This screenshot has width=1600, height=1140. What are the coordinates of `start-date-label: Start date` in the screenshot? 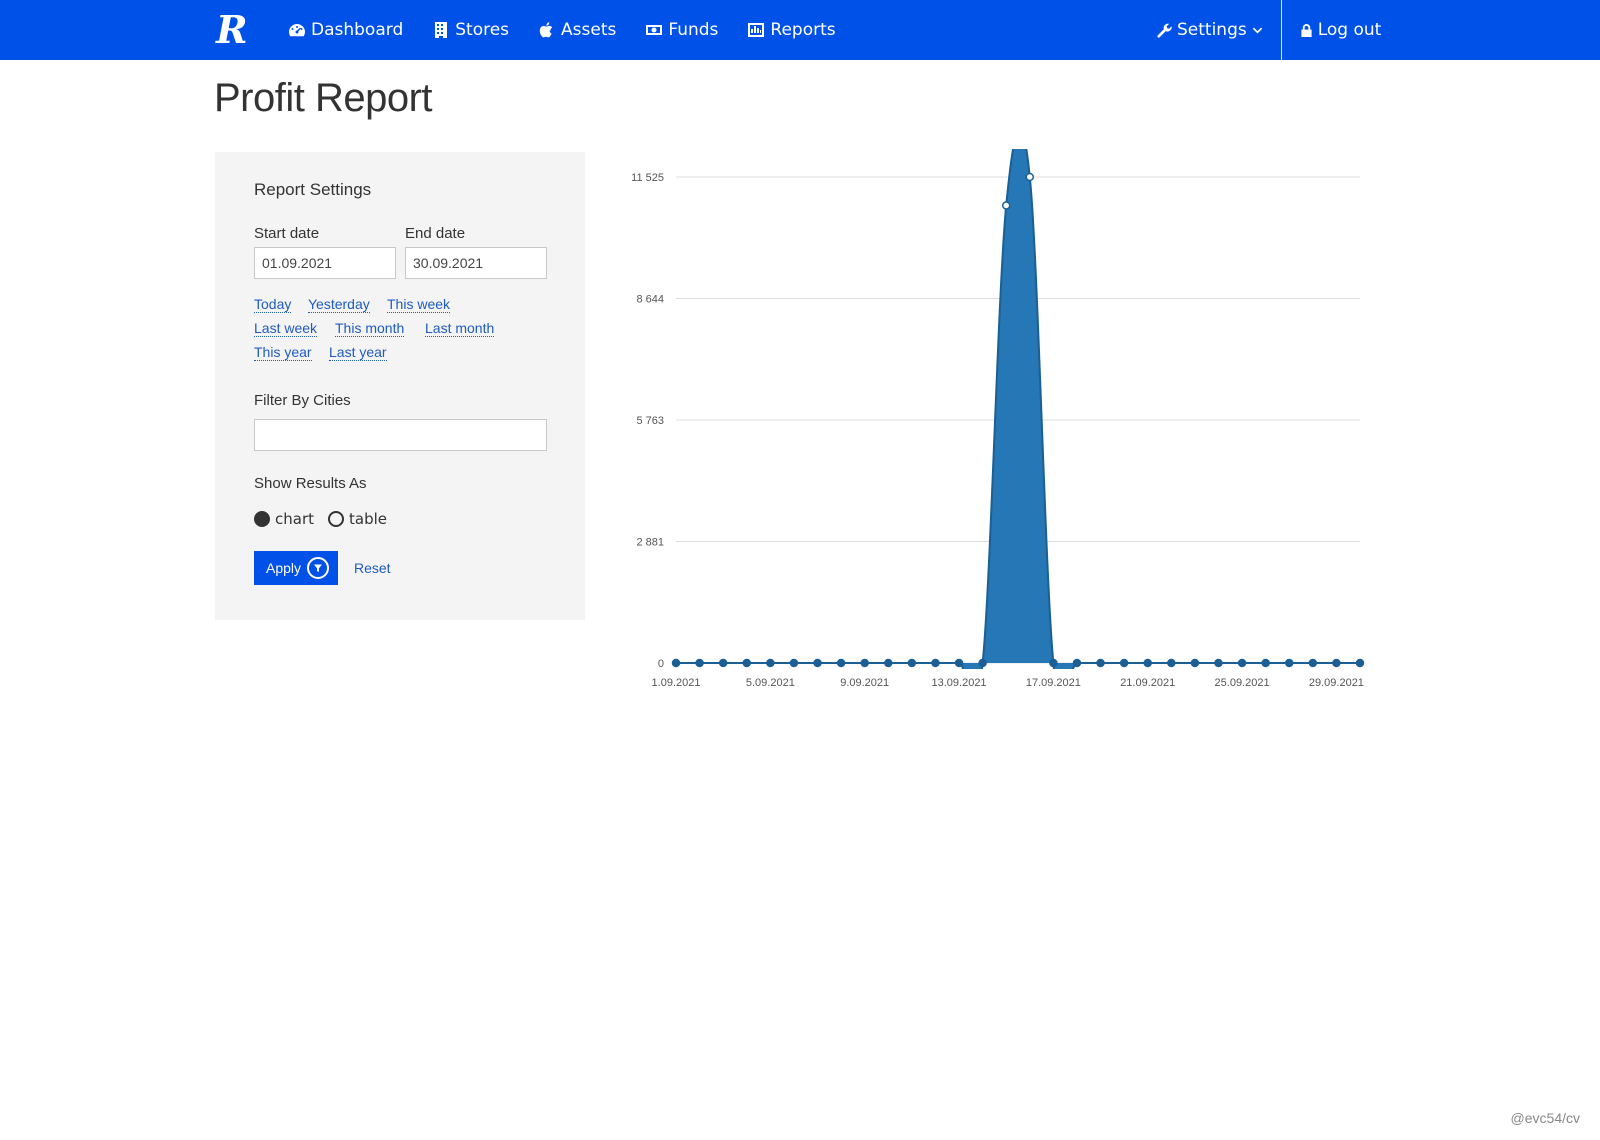 It's located at (287, 233).